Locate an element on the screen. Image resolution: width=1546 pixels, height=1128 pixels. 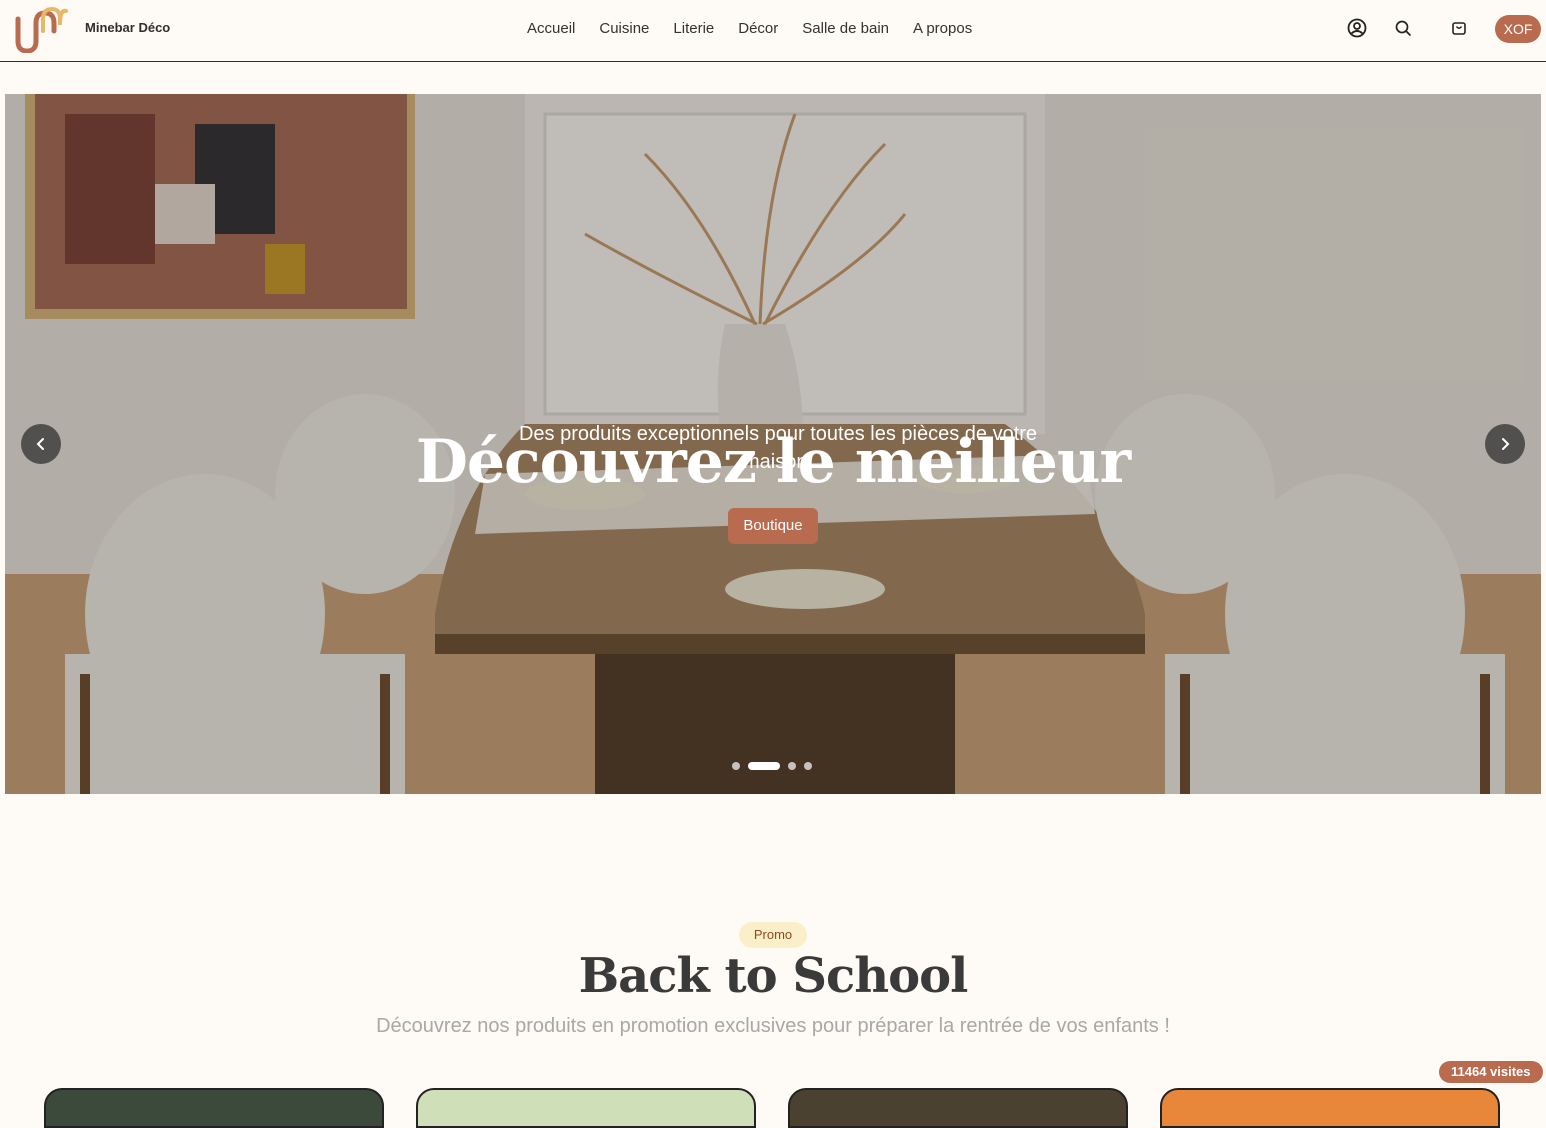
boutique-button: Boutique is located at coordinates (773, 526).